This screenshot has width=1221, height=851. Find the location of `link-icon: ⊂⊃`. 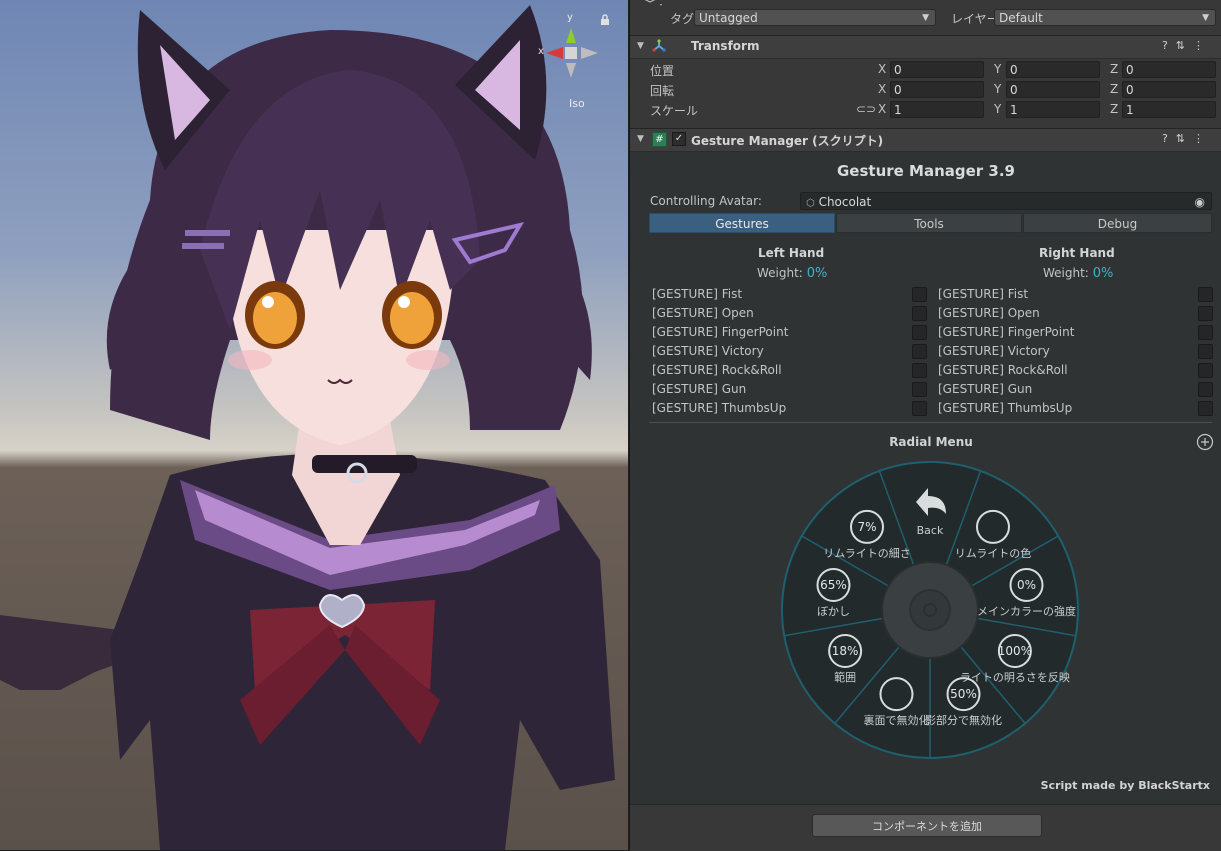

link-icon: ⊂⊃ is located at coordinates (866, 109).